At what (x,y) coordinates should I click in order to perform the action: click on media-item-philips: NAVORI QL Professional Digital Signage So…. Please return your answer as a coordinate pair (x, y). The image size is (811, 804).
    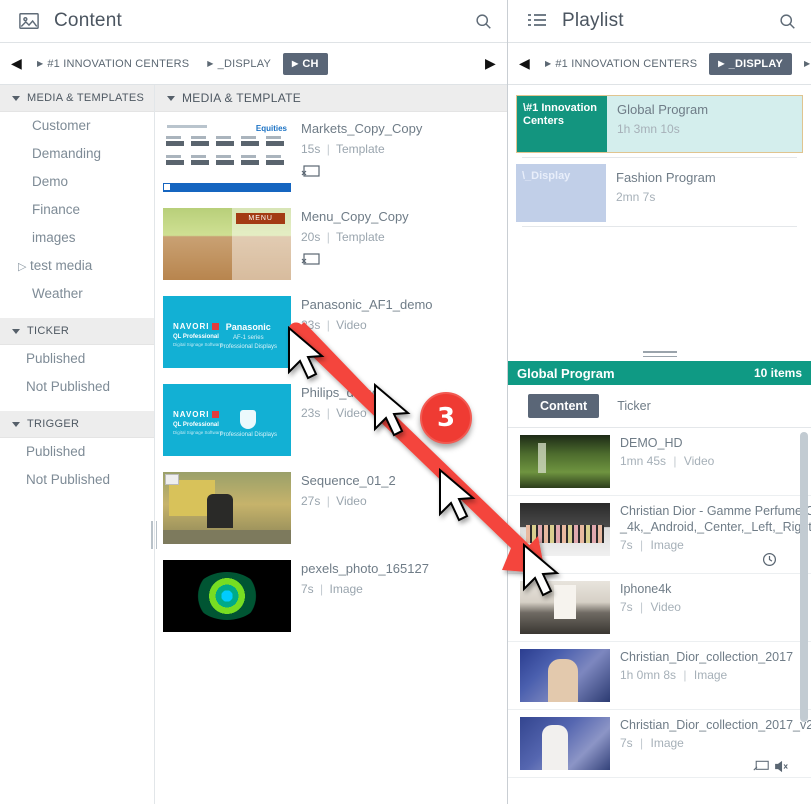
    Looking at the image, I should click on (331, 420).